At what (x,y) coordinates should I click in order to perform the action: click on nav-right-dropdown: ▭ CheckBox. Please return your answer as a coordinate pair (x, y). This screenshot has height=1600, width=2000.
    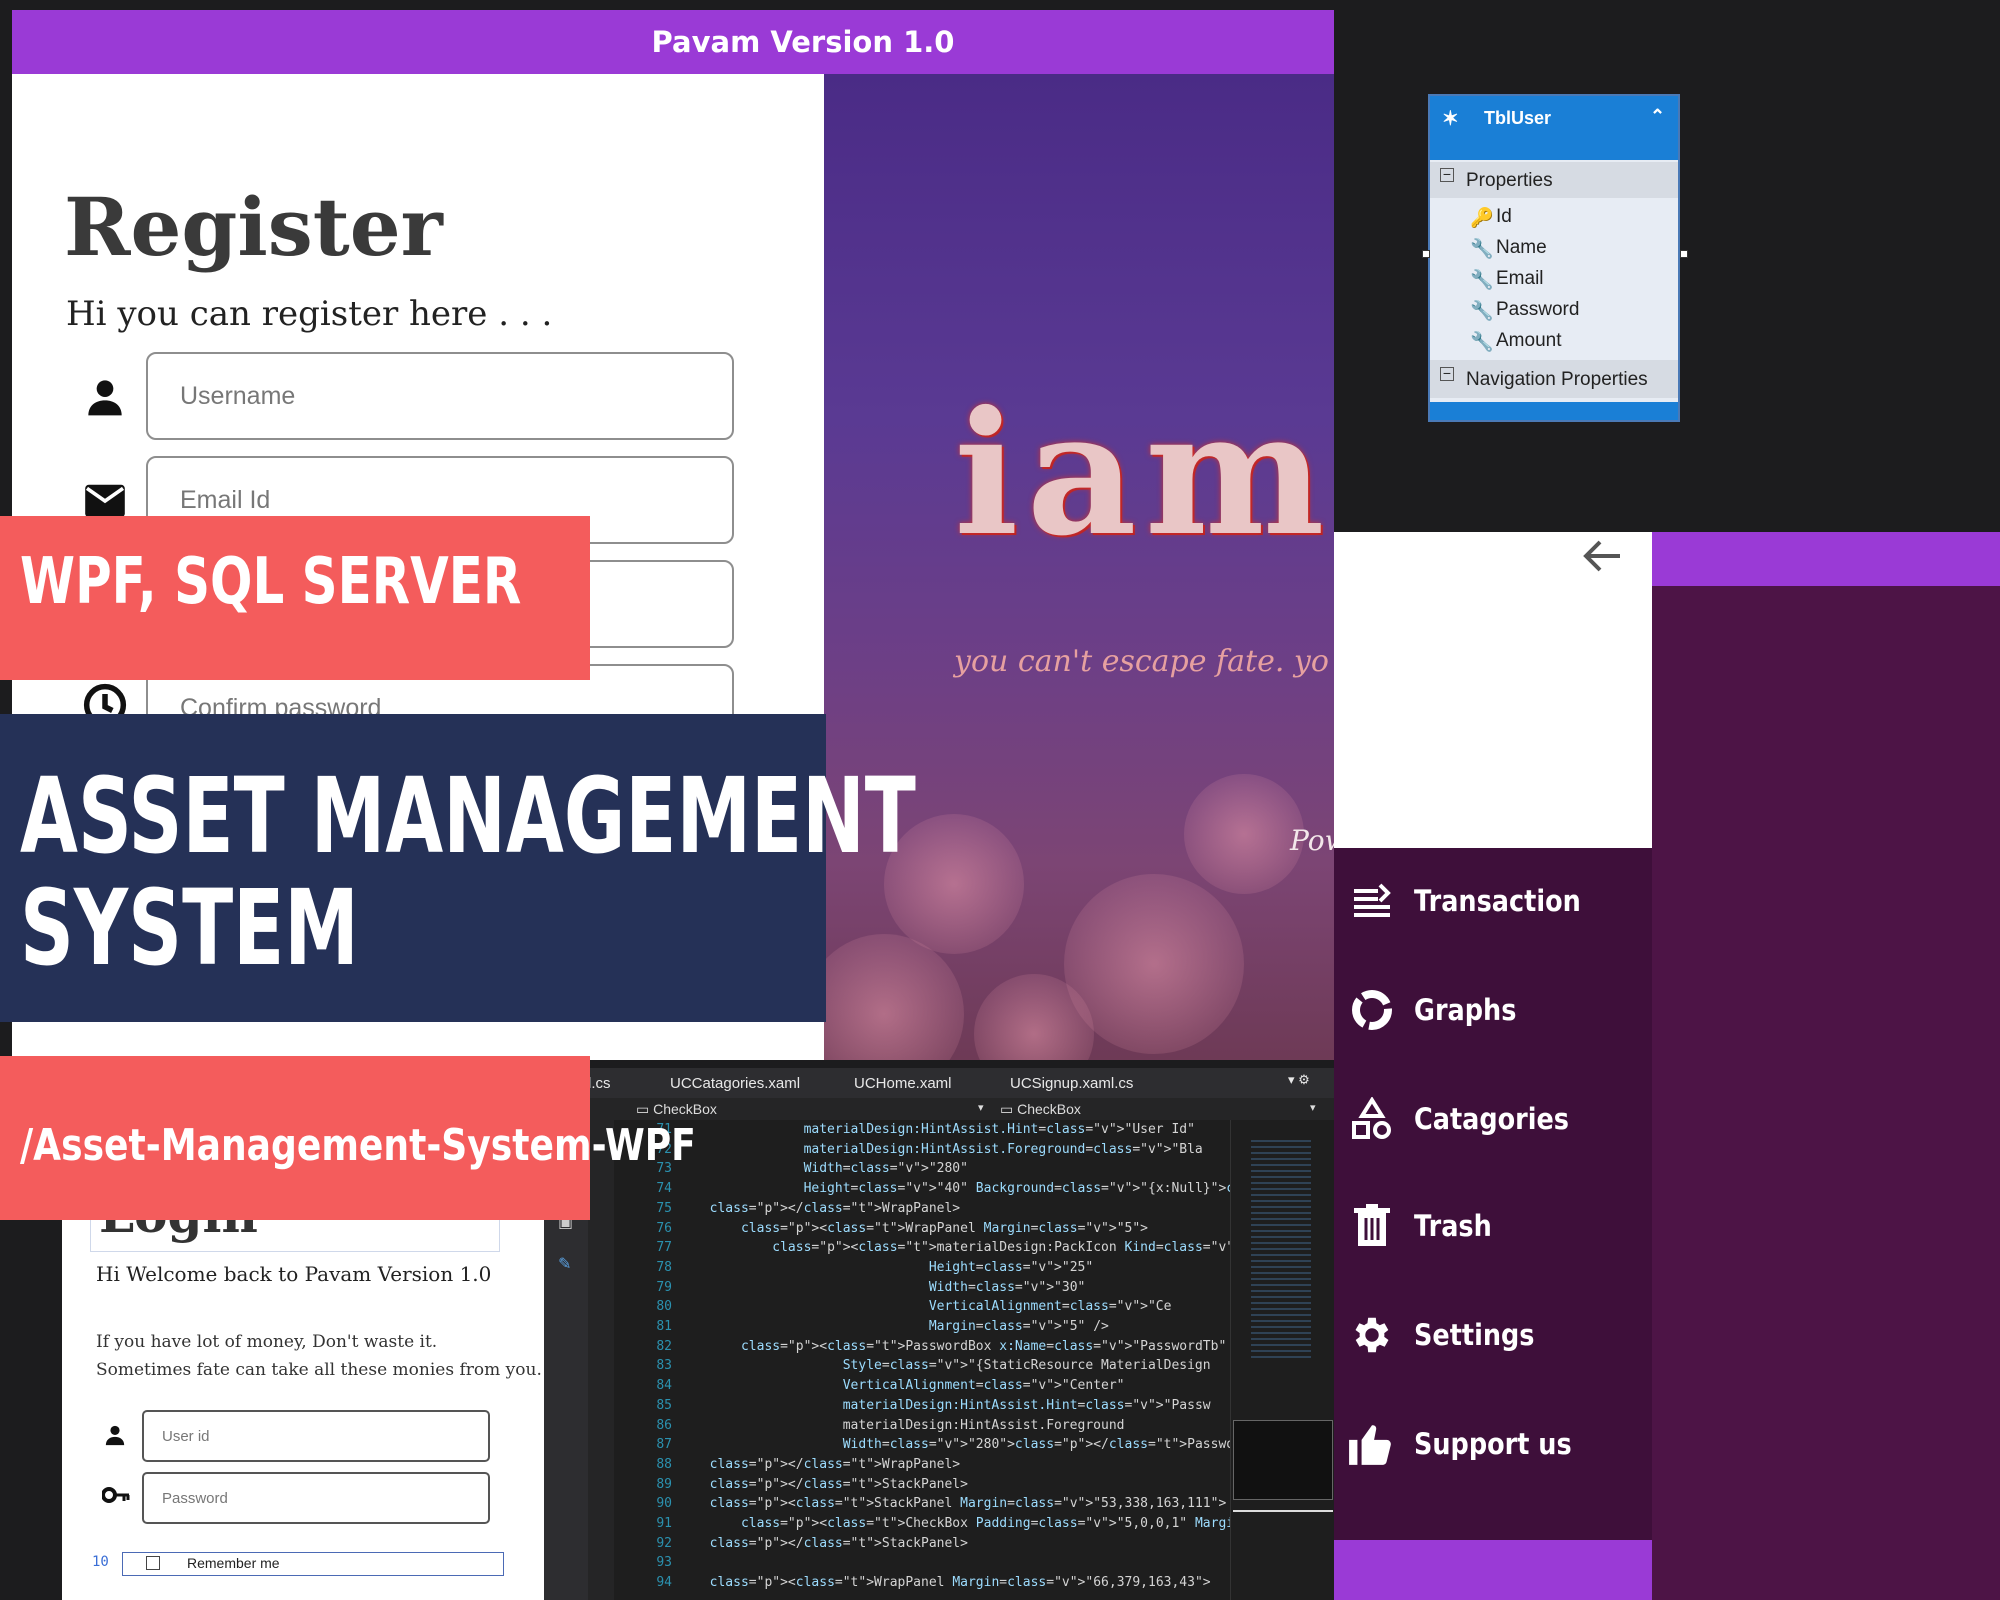
    Looking at the image, I should click on (1040, 1109).